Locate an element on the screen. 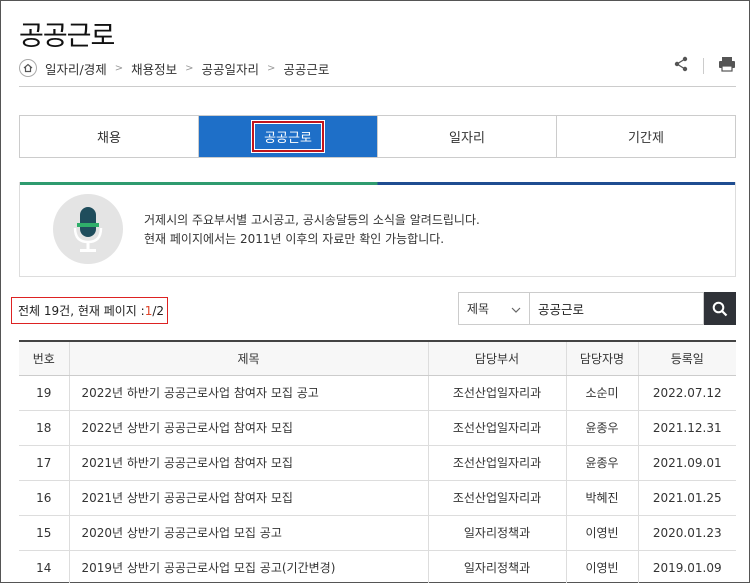  select-value: 제목 is located at coordinates (478, 309).